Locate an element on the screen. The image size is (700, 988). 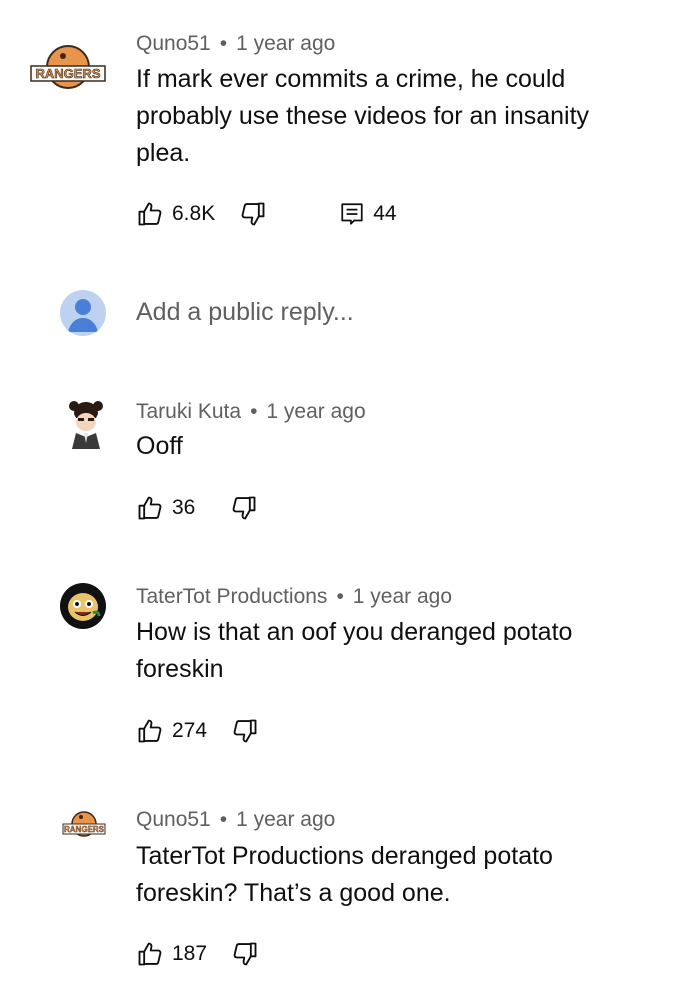
comment-actions: 274 is located at coordinates (197, 731).